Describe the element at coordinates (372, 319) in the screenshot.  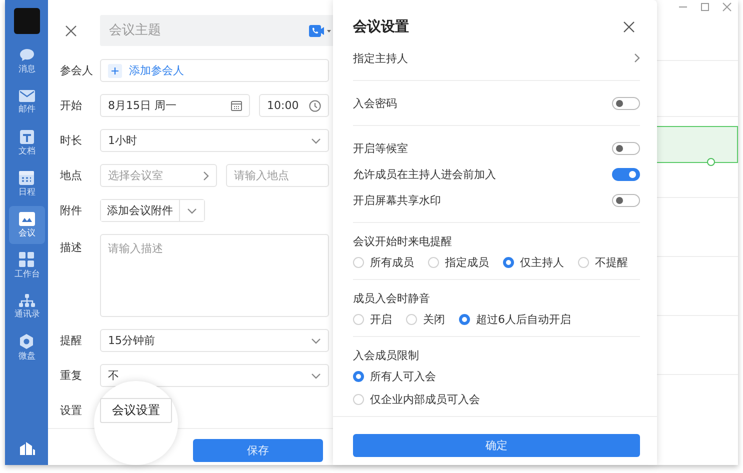
I see `radio-option: 开启` at that location.